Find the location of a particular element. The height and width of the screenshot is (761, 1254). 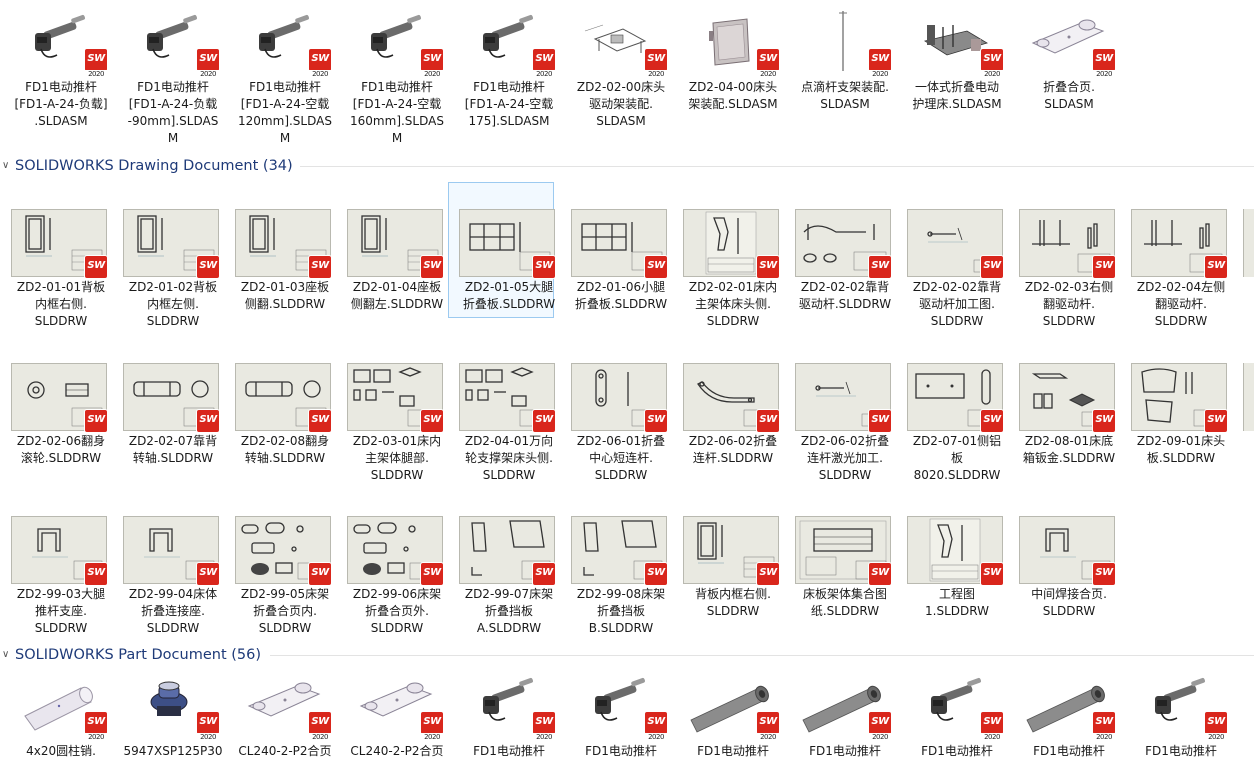

file-name-label: ZD2-02-08翻身 转轴.SLDDRW is located at coordinates (285, 449).